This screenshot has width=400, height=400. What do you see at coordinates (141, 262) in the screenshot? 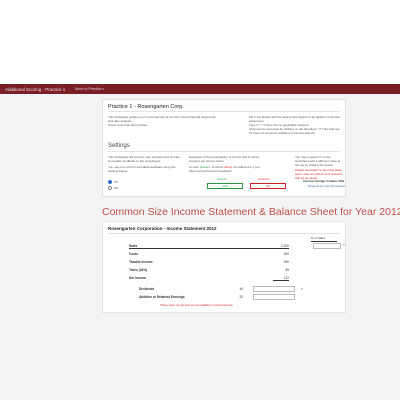
I see `row-label-taxable-income: Taxable Income` at bounding box center [141, 262].